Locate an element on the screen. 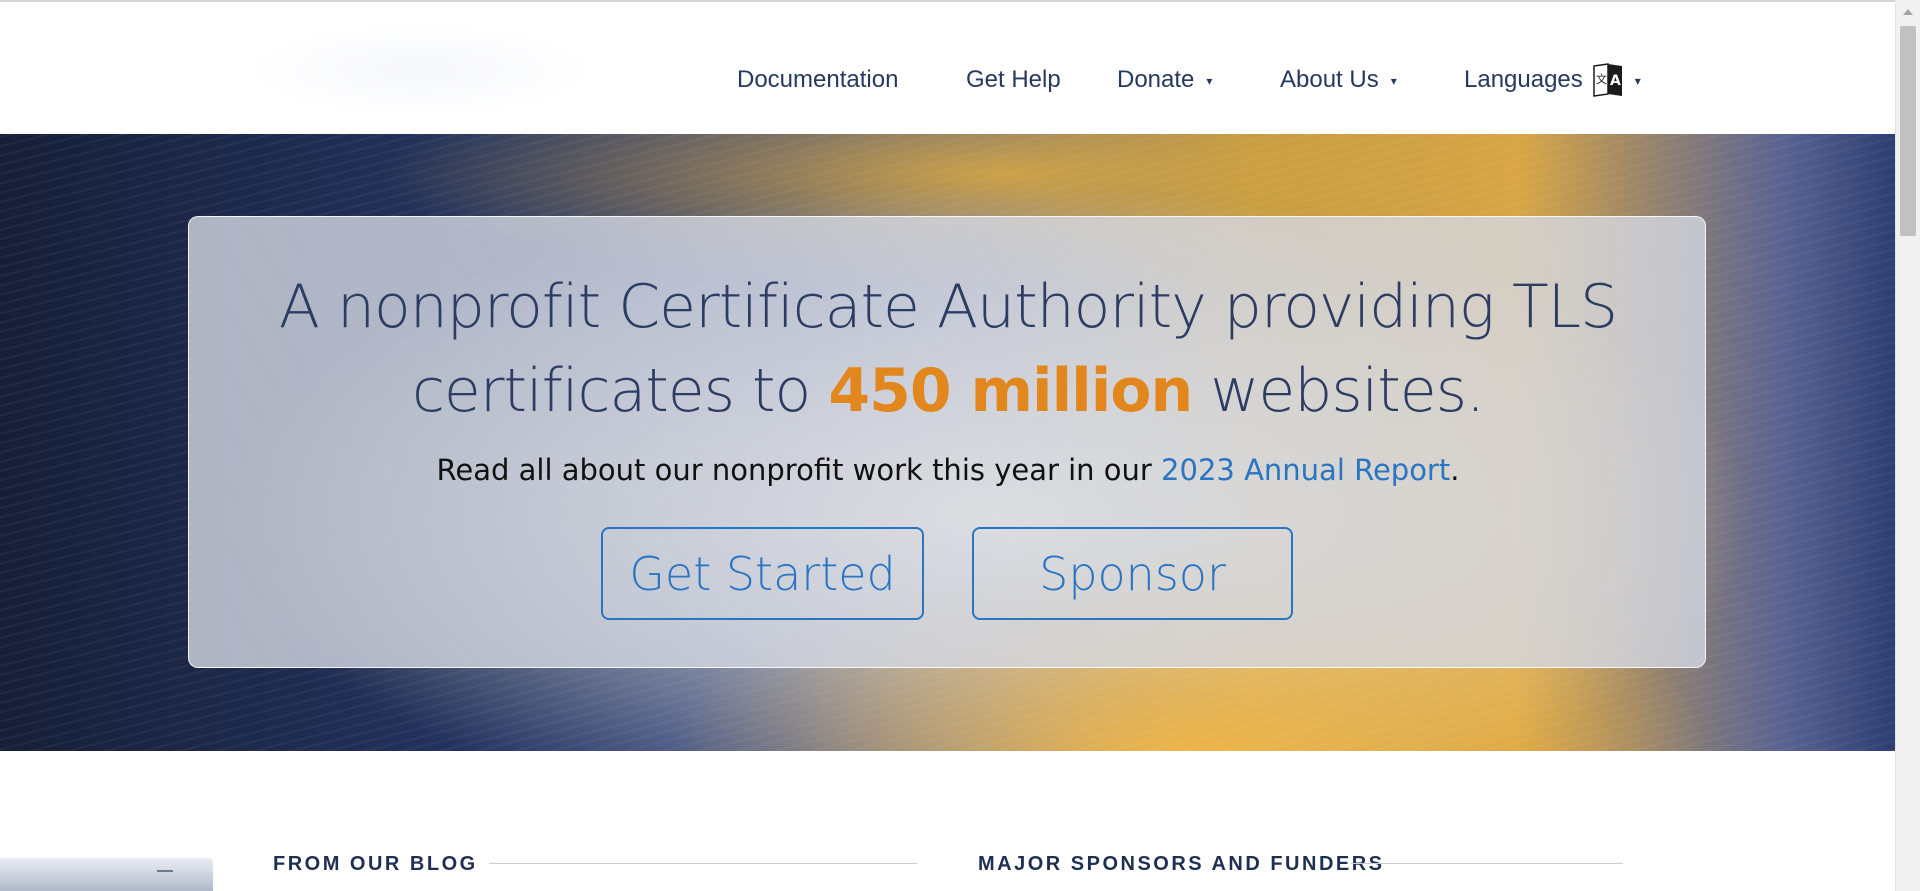 This screenshot has height=891, width=1920. nav-about-us-label: About Us is located at coordinates (1329, 79).